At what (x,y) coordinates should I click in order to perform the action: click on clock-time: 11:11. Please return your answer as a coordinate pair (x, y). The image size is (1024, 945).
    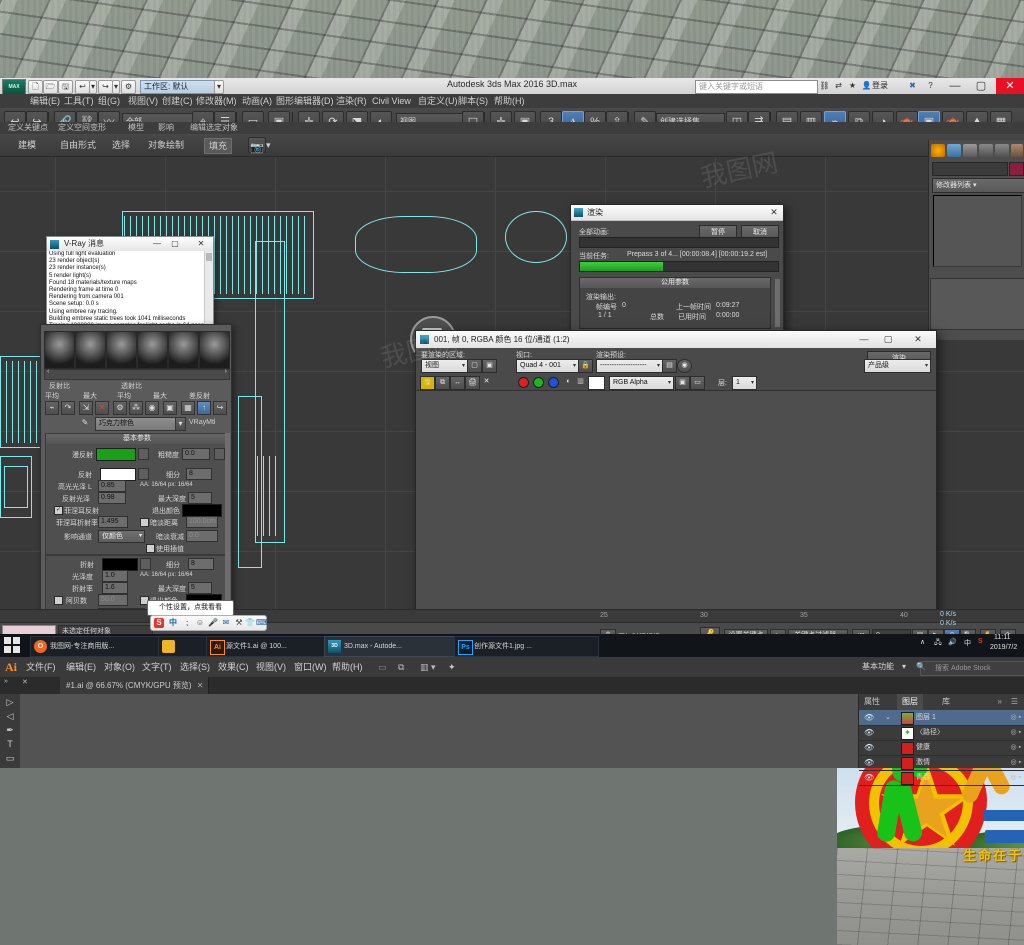
    Looking at the image, I should click on (1002, 637).